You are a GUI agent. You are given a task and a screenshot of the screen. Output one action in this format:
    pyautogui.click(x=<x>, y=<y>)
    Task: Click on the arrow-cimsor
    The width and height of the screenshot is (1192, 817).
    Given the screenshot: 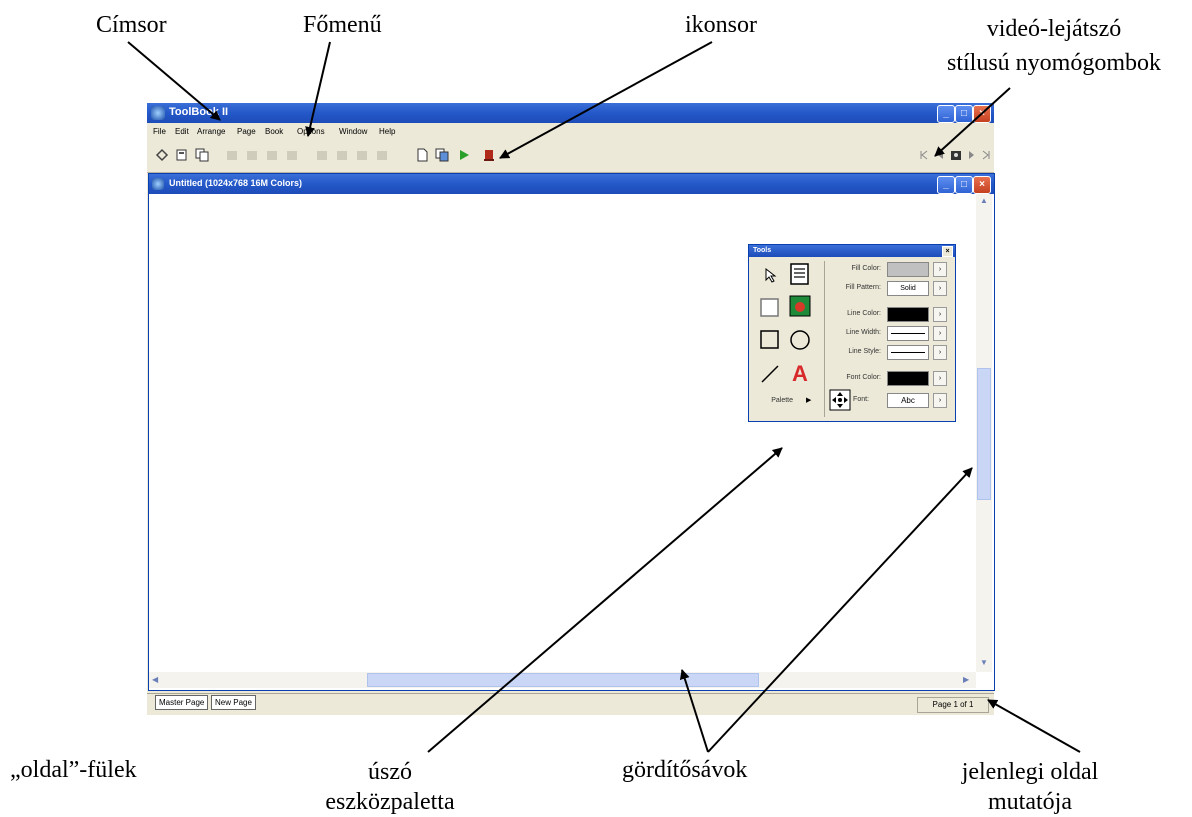 What is the action you would take?
    pyautogui.click(x=174, y=81)
    